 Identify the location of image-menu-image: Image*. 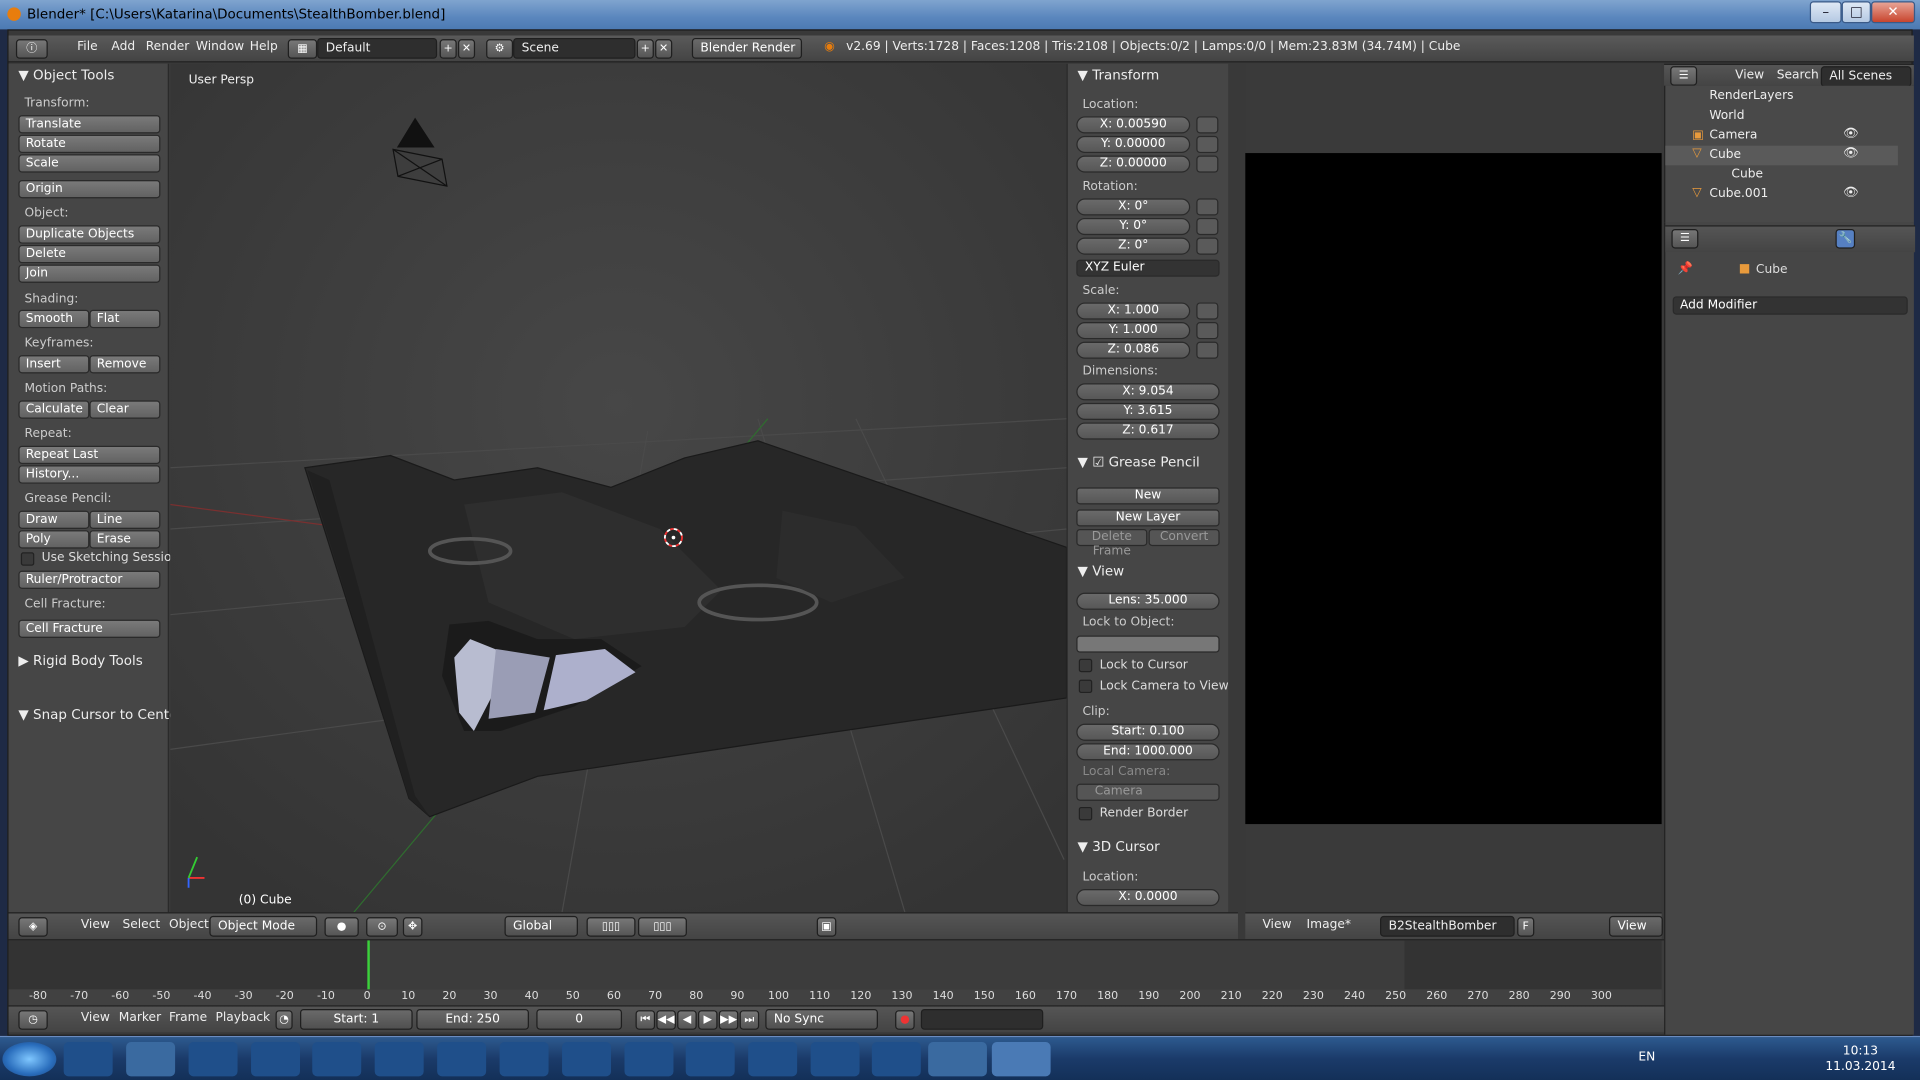
(1329, 924).